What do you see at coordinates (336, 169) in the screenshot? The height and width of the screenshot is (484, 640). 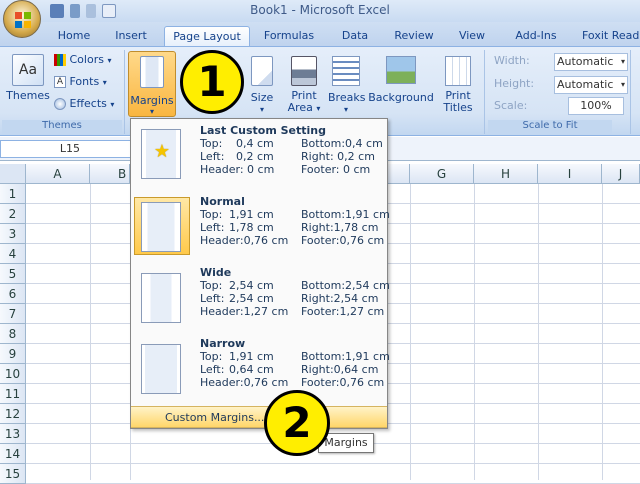 I see `footer-value: Footer: 0 cm` at bounding box center [336, 169].